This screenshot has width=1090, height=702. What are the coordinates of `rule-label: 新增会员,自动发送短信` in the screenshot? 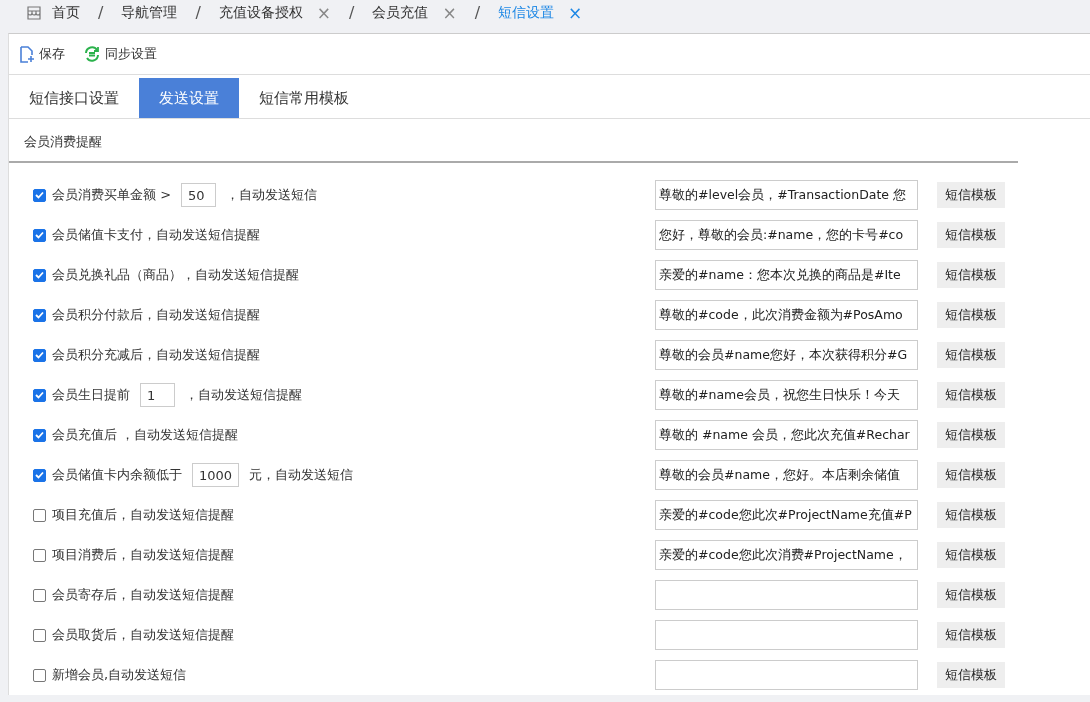 It's located at (119, 675).